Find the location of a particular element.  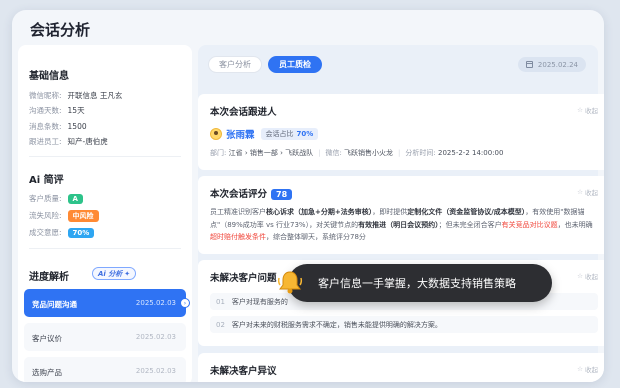

progress-item-label: 选购产品 is located at coordinates (47, 372).